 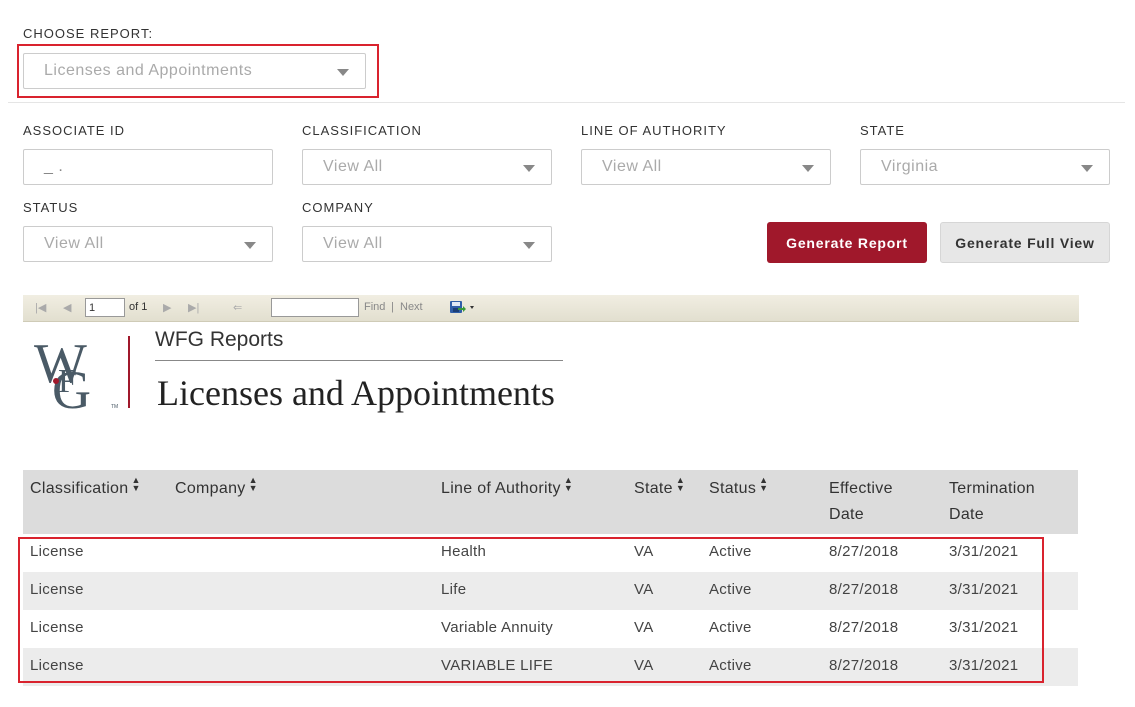 What do you see at coordinates (632, 166) in the screenshot?
I see `line-of-authority-value: View All` at bounding box center [632, 166].